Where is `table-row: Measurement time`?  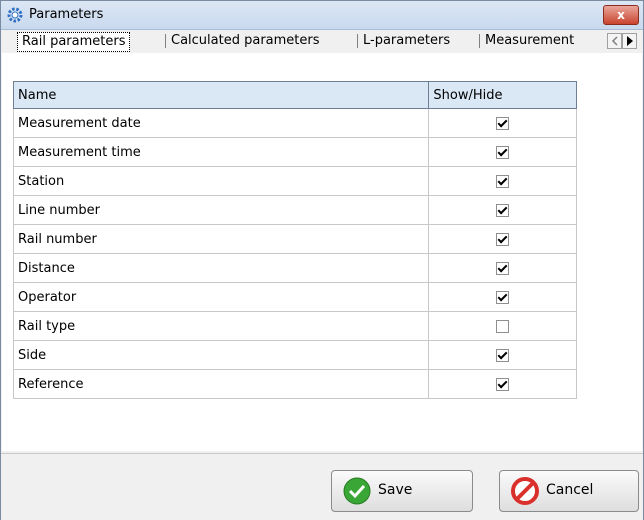
table-row: Measurement time is located at coordinates (294, 152).